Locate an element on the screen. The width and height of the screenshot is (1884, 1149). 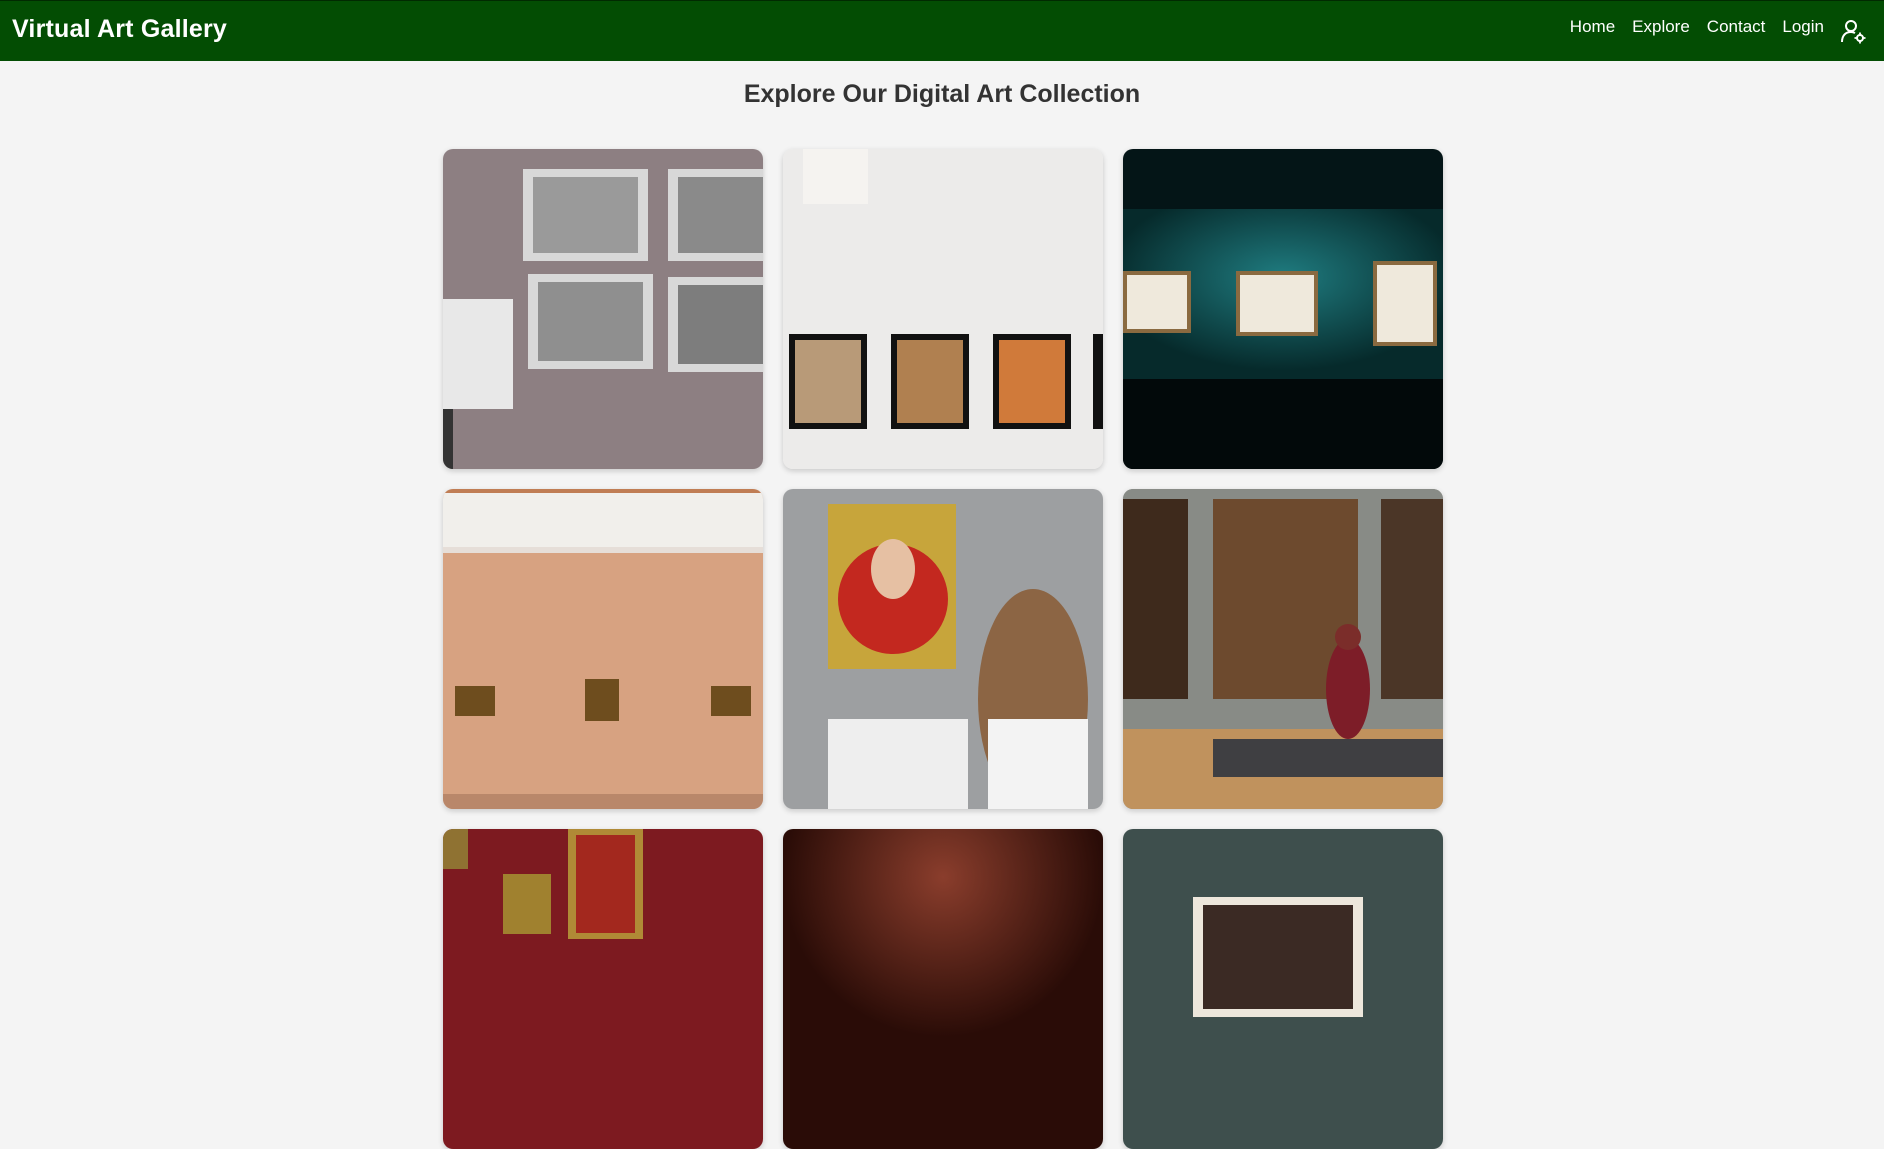
brand-title: Virtual Art Gallery is located at coordinates (119, 29).